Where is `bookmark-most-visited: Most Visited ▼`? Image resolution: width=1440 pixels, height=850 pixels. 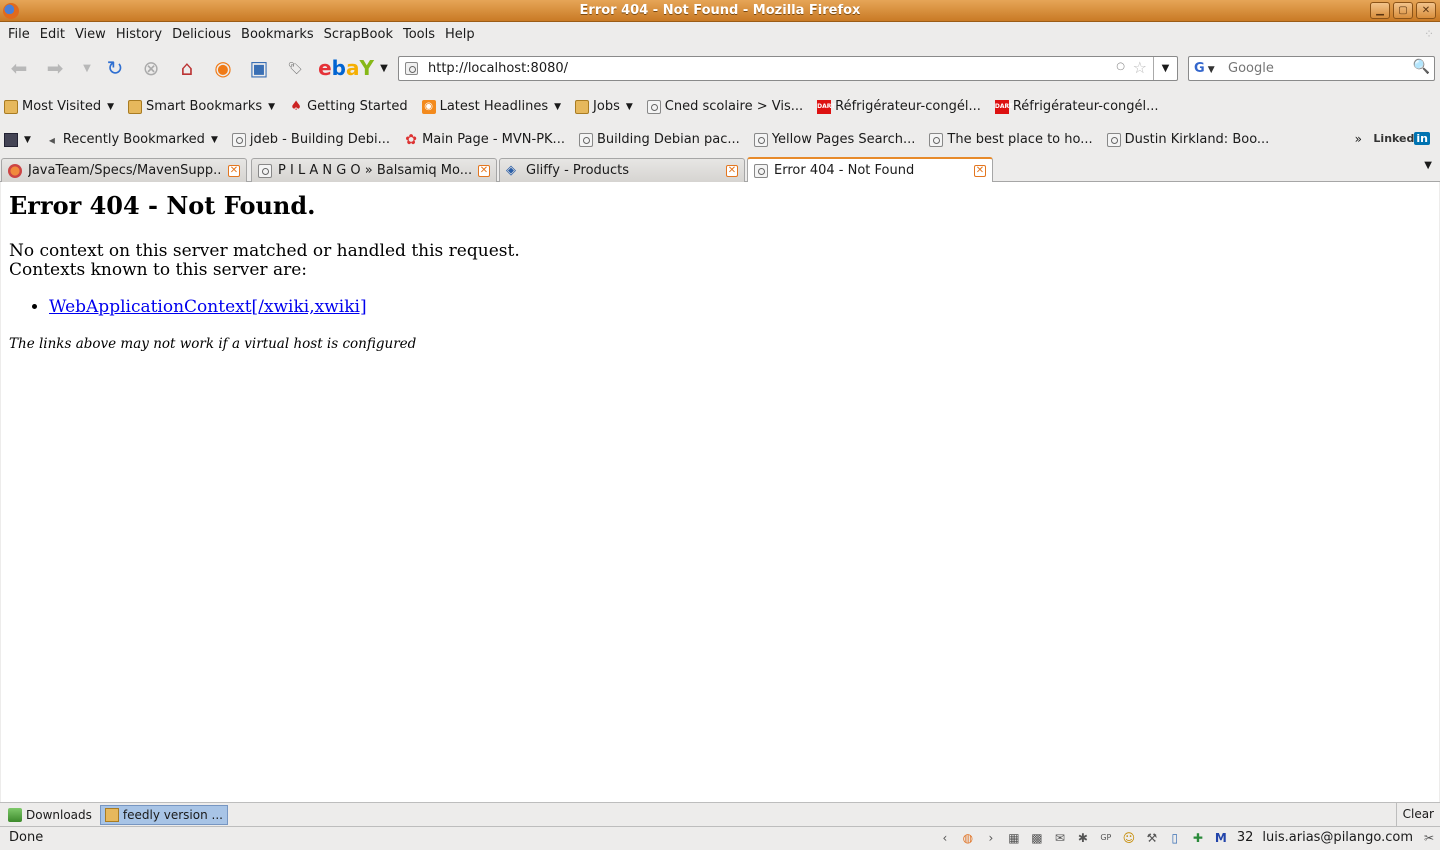 bookmark-most-visited: Most Visited ▼ is located at coordinates (59, 106).